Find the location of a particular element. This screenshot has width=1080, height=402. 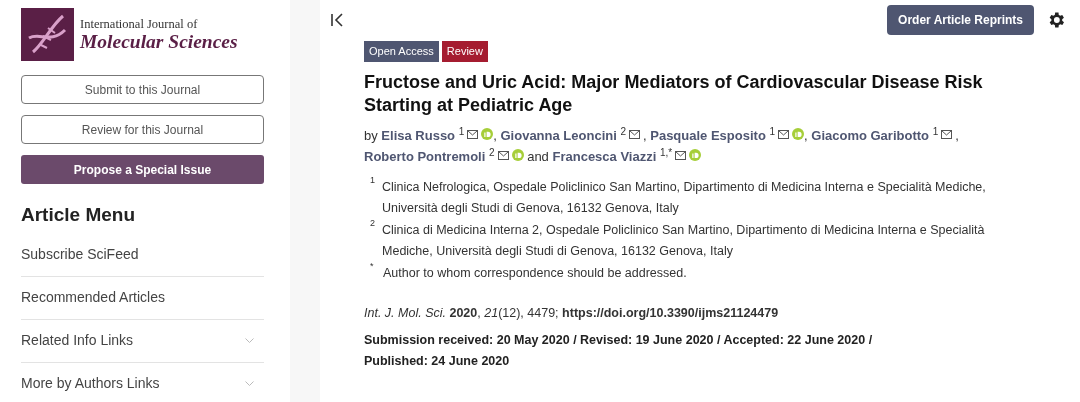

article-badge: Review is located at coordinates (464, 51).